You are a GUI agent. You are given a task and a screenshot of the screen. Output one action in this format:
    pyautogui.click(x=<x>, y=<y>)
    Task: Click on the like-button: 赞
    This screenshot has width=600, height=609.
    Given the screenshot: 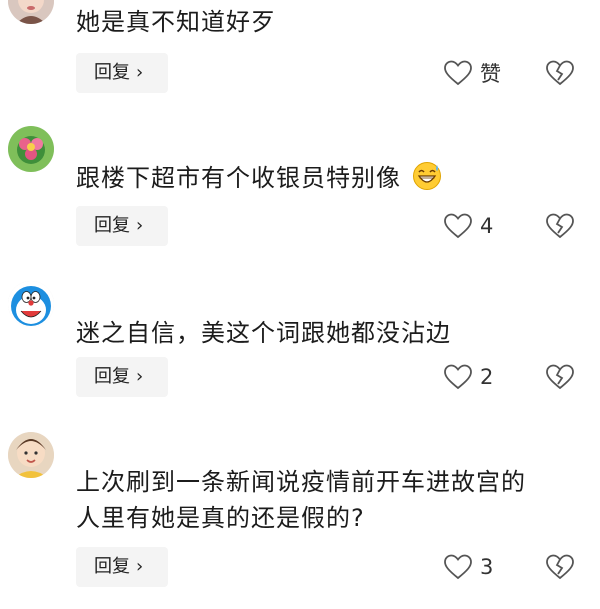 What is the action you would take?
    pyautogui.click(x=472, y=73)
    